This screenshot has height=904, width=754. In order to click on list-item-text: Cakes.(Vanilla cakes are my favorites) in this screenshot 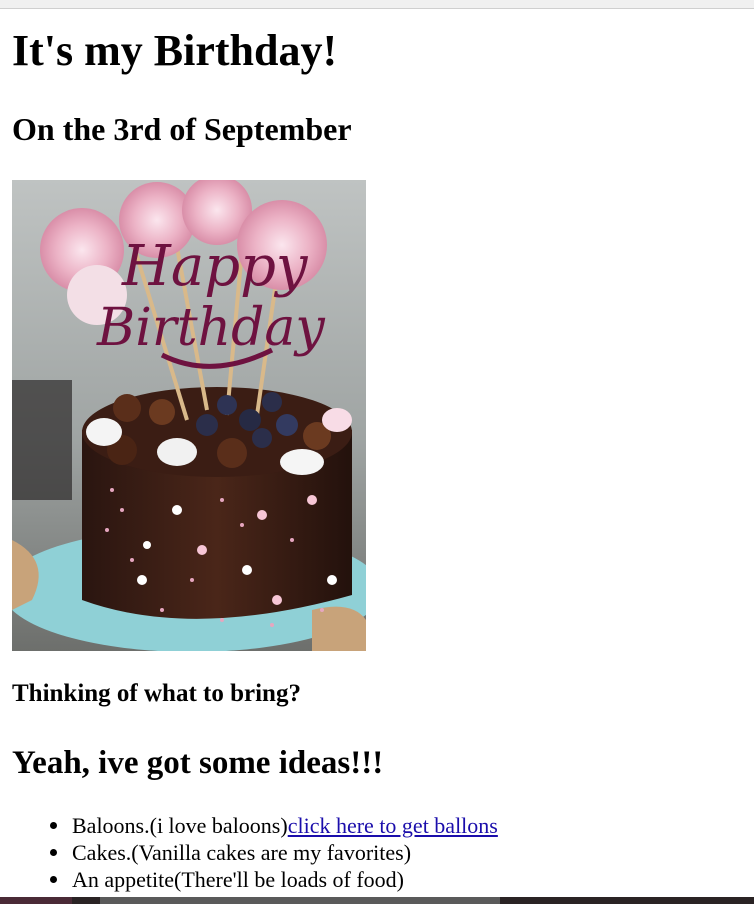, I will do `click(242, 852)`.